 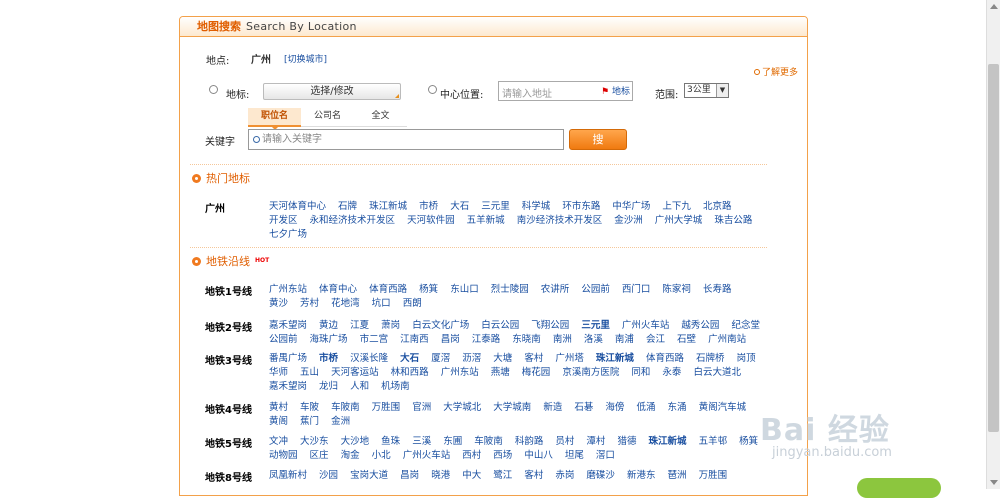 I want to click on metro-station-link: 赤岗, so click(x=564, y=475).